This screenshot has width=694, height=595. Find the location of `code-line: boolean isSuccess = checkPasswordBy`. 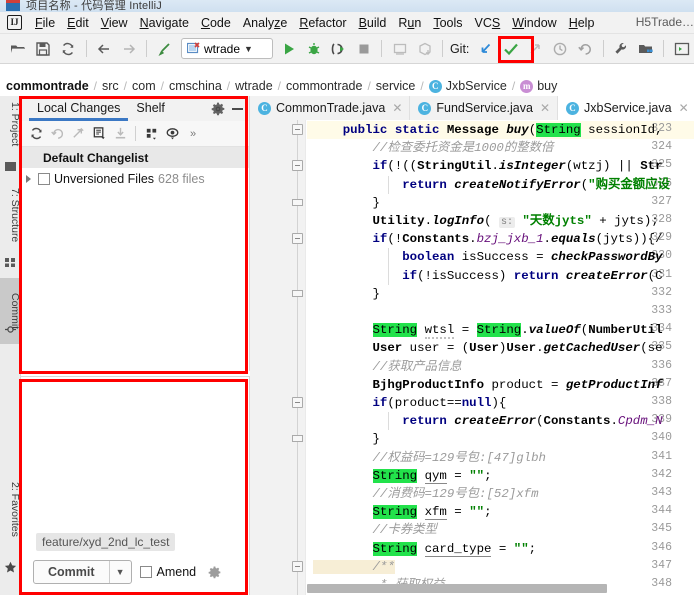

code-line: boolean isSuccess = checkPasswordBy is located at coordinates (487, 257).